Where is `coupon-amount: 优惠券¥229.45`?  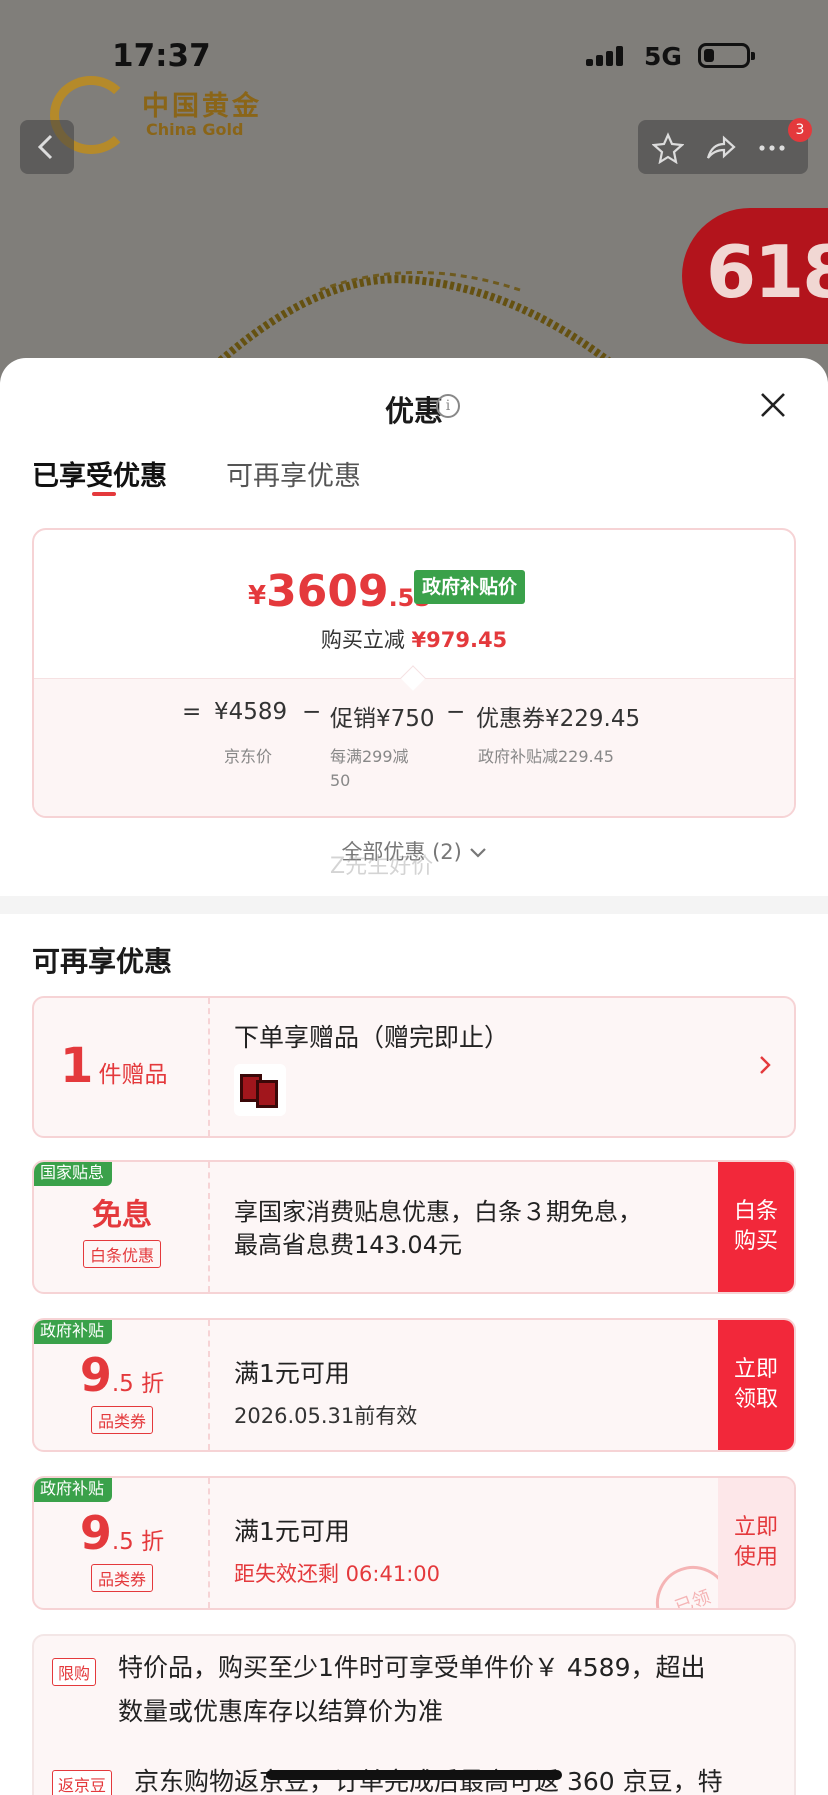
coupon-amount: 优惠券¥229.45 is located at coordinates (558, 719).